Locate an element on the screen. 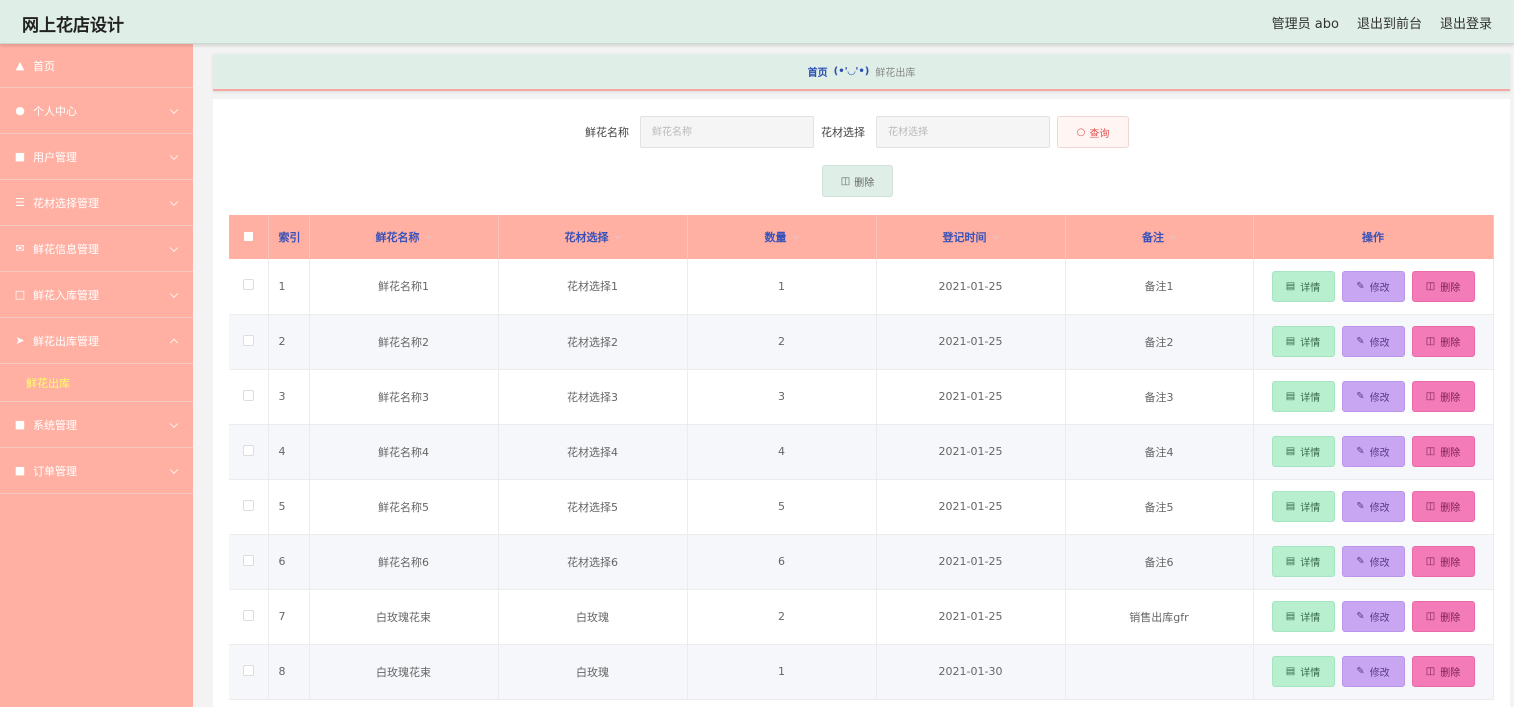  admin-label: 管理员 abo is located at coordinates (1305, 24).